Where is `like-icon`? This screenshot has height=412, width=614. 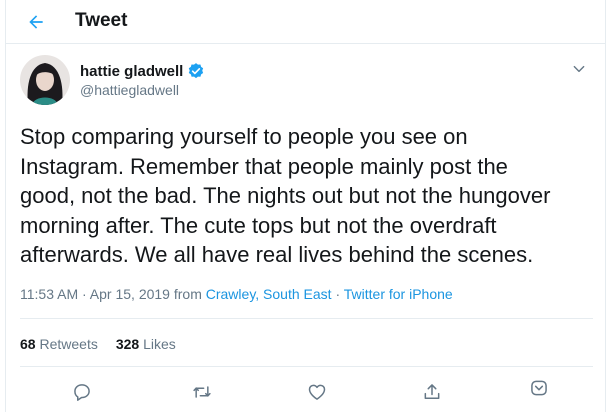 like-icon is located at coordinates (317, 392).